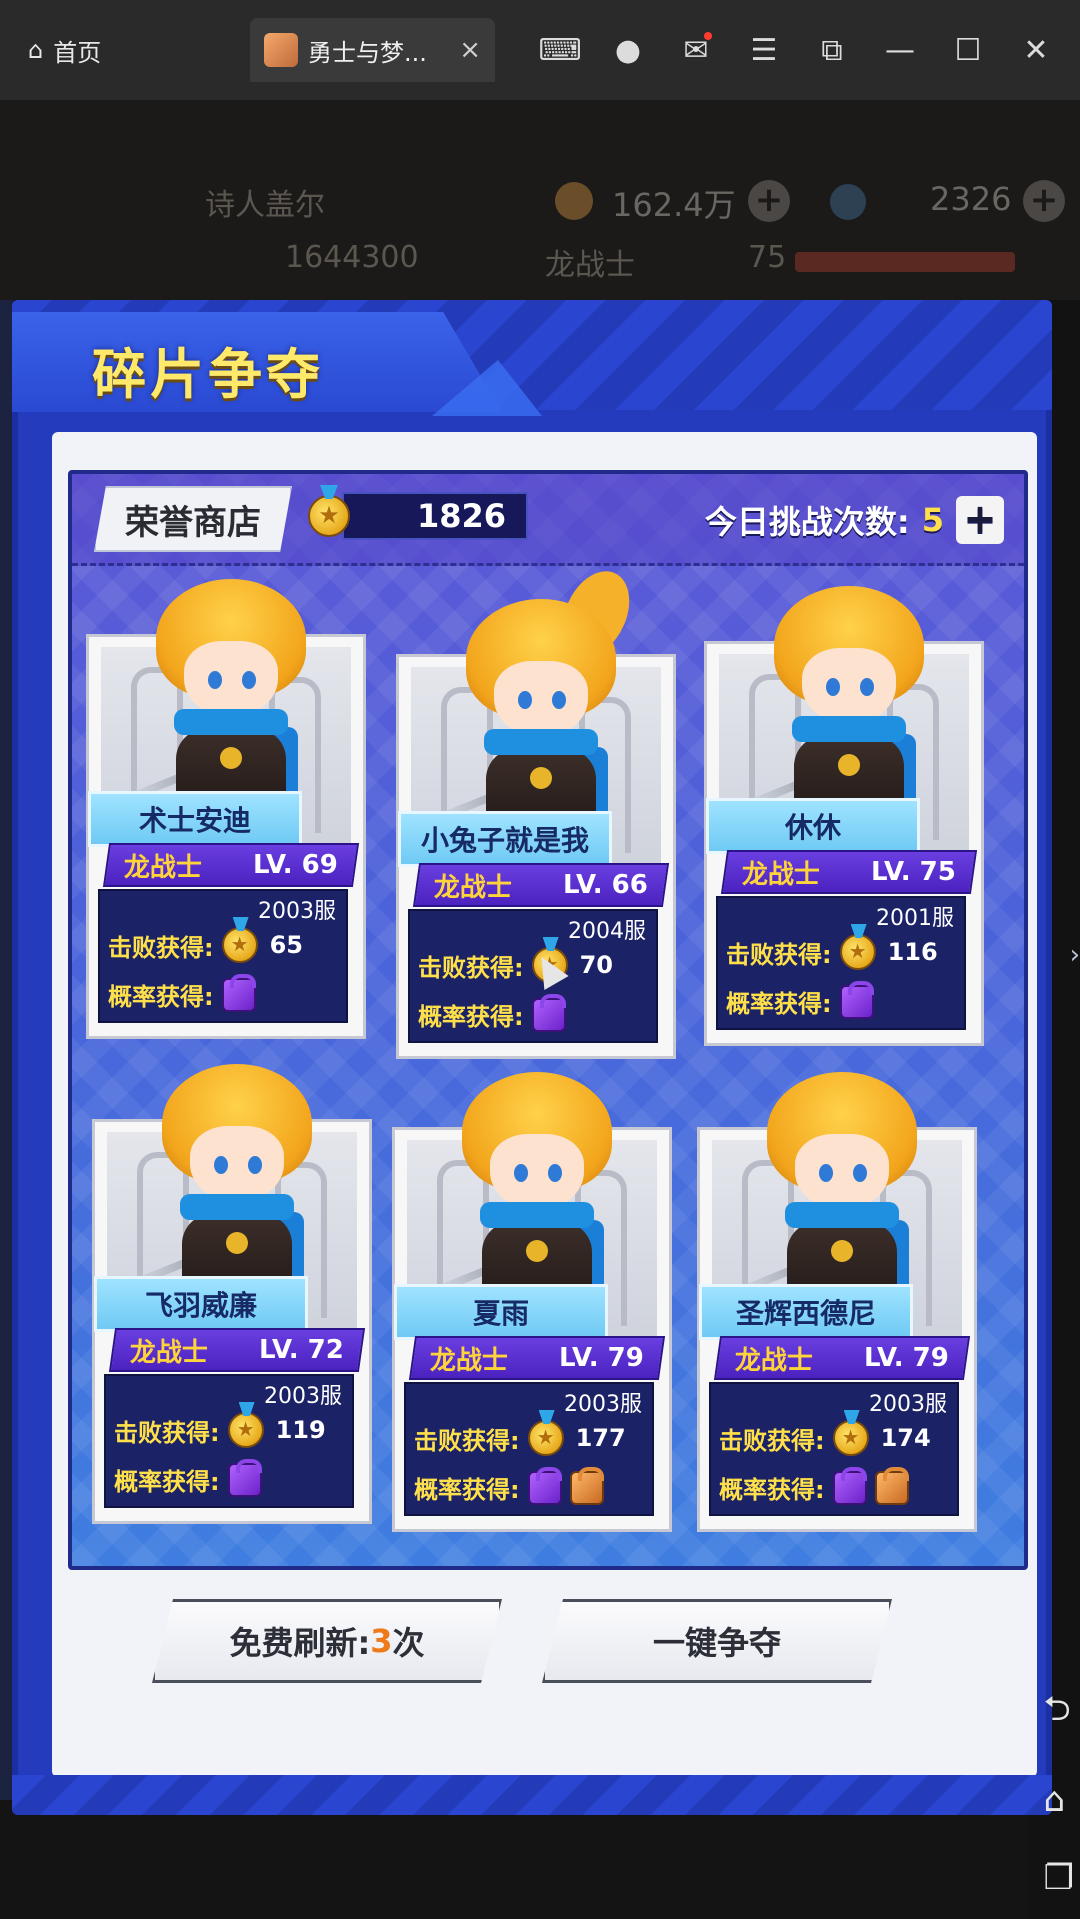  I want to click on reward-box: 2003服 击败获得: 177 概率获得:, so click(529, 1449).